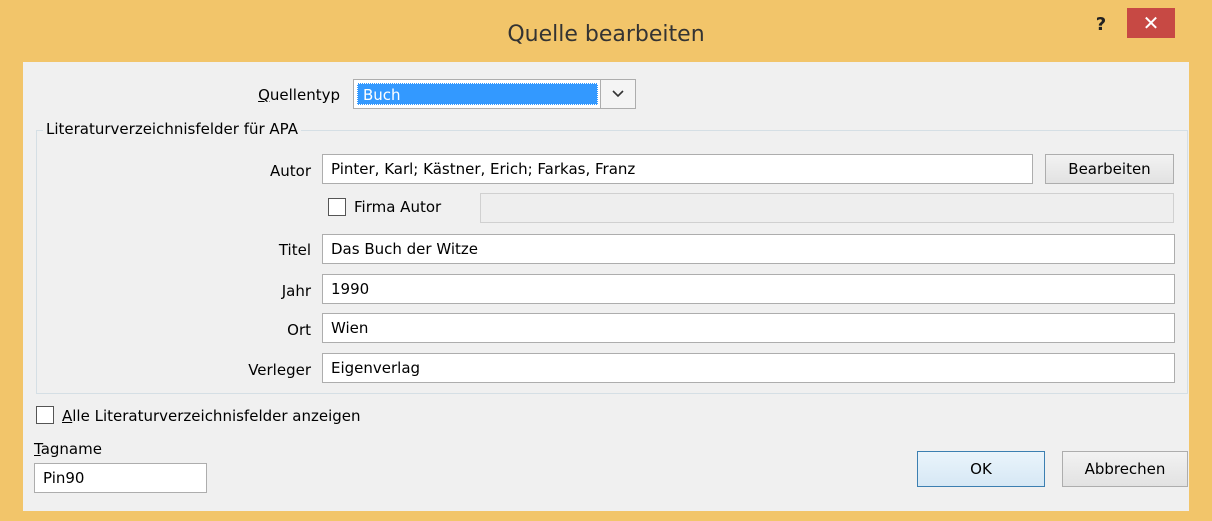  Describe the element at coordinates (120, 478) in the screenshot. I see `tag-name-field: Pin90` at that location.